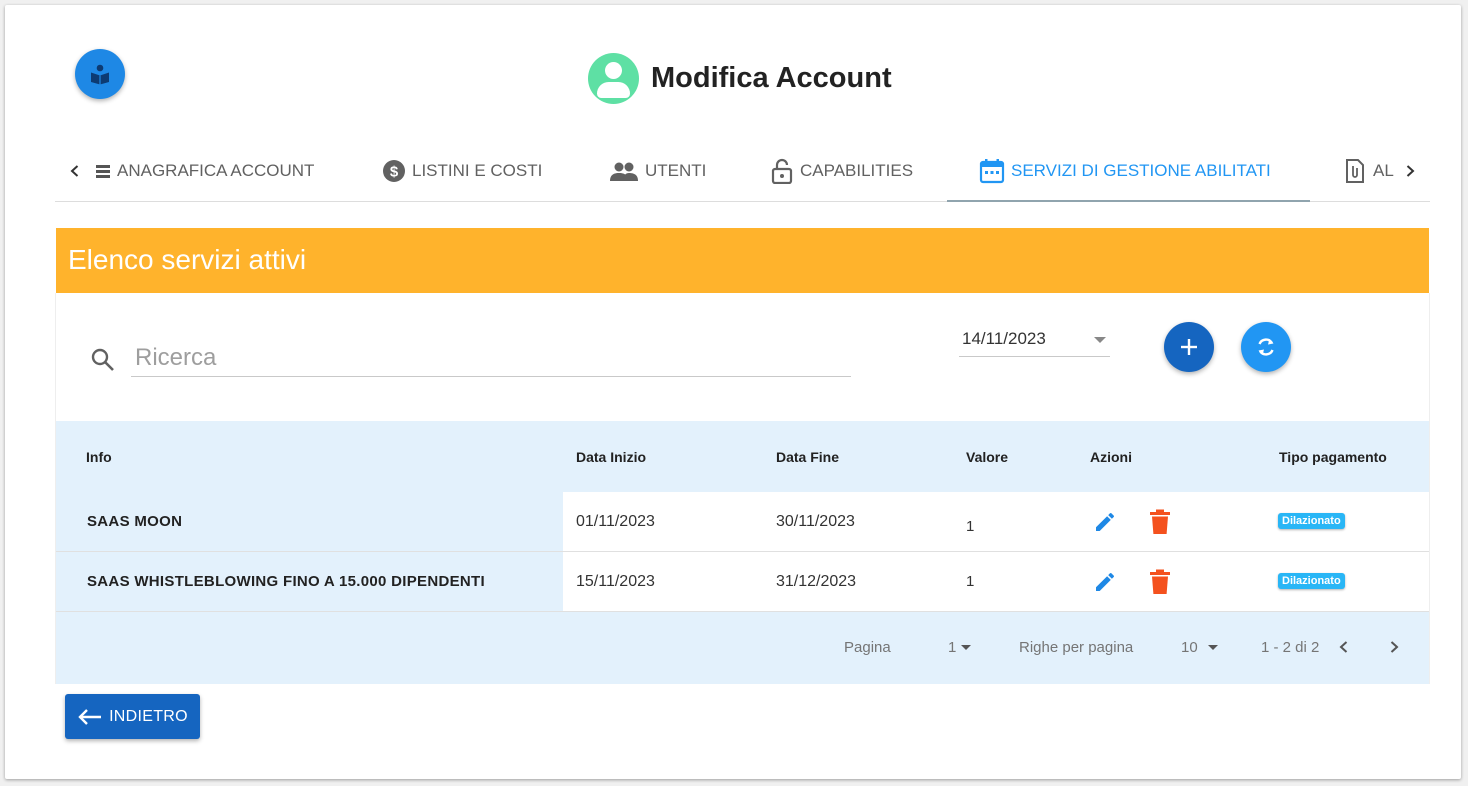 This screenshot has height=786, width=1468. Describe the element at coordinates (815, 521) in the screenshot. I see `end-date: 30/11/2023` at that location.